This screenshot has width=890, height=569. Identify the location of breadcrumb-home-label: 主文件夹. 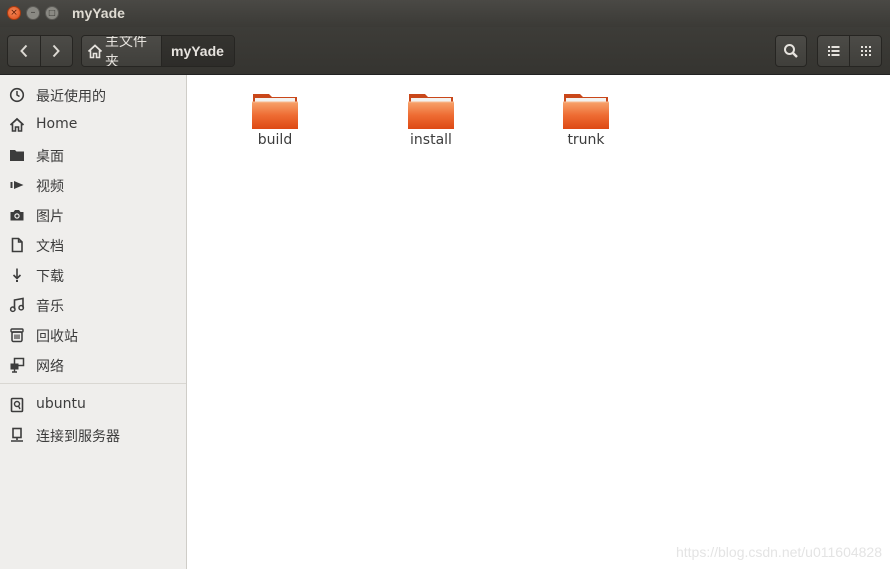
(126, 51).